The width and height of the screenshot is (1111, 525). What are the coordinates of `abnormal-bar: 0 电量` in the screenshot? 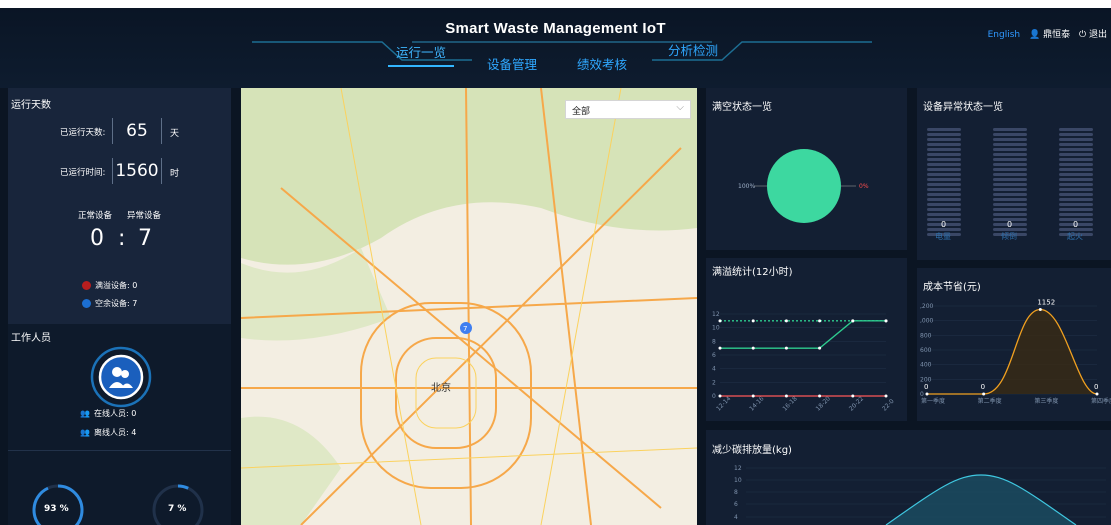 It's located at (944, 184).